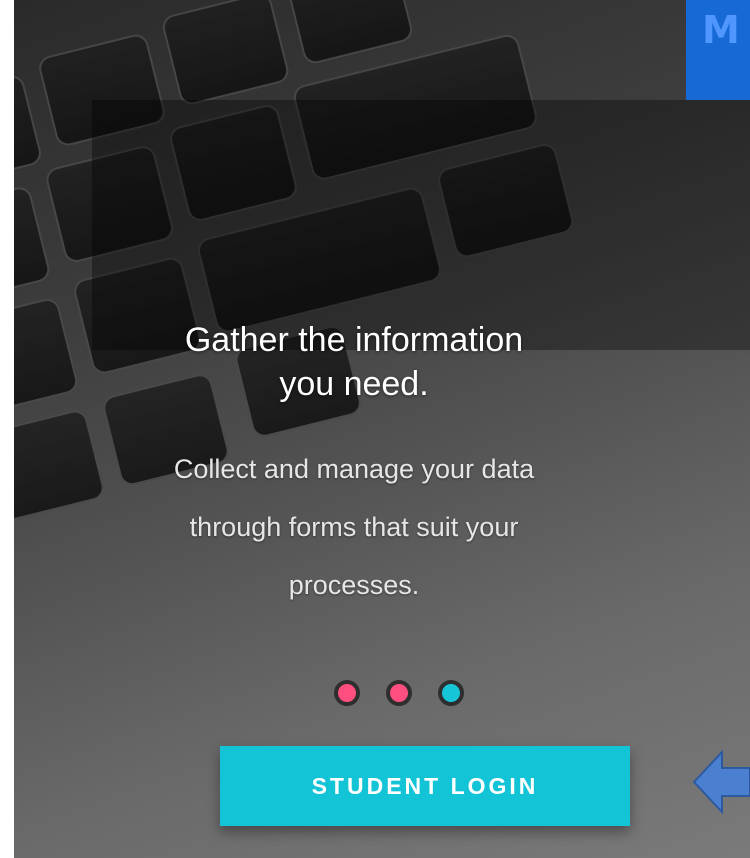 This screenshot has height=858, width=750. Describe the element at coordinates (721, 782) in the screenshot. I see `left-arrow-icon` at that location.